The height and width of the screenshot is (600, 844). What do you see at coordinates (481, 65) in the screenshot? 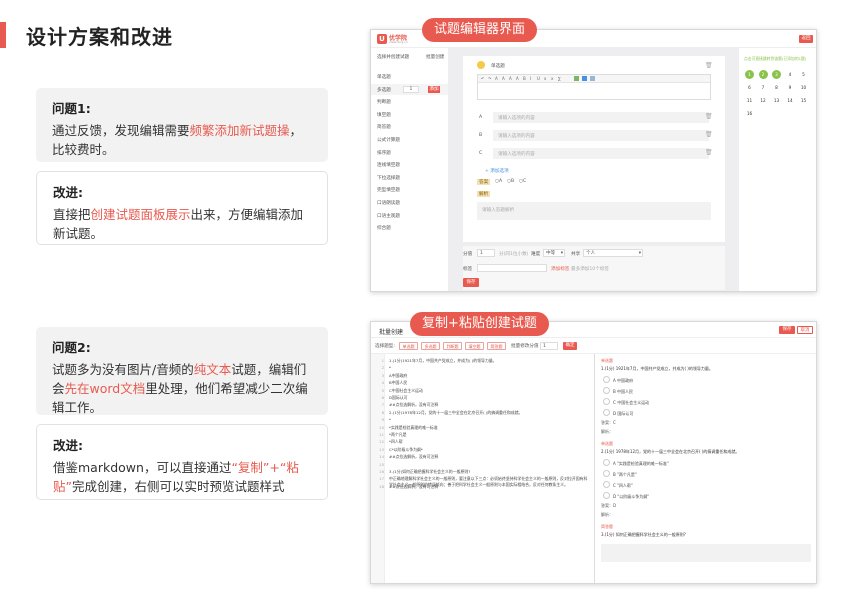
I see `question-number-icon` at bounding box center [481, 65].